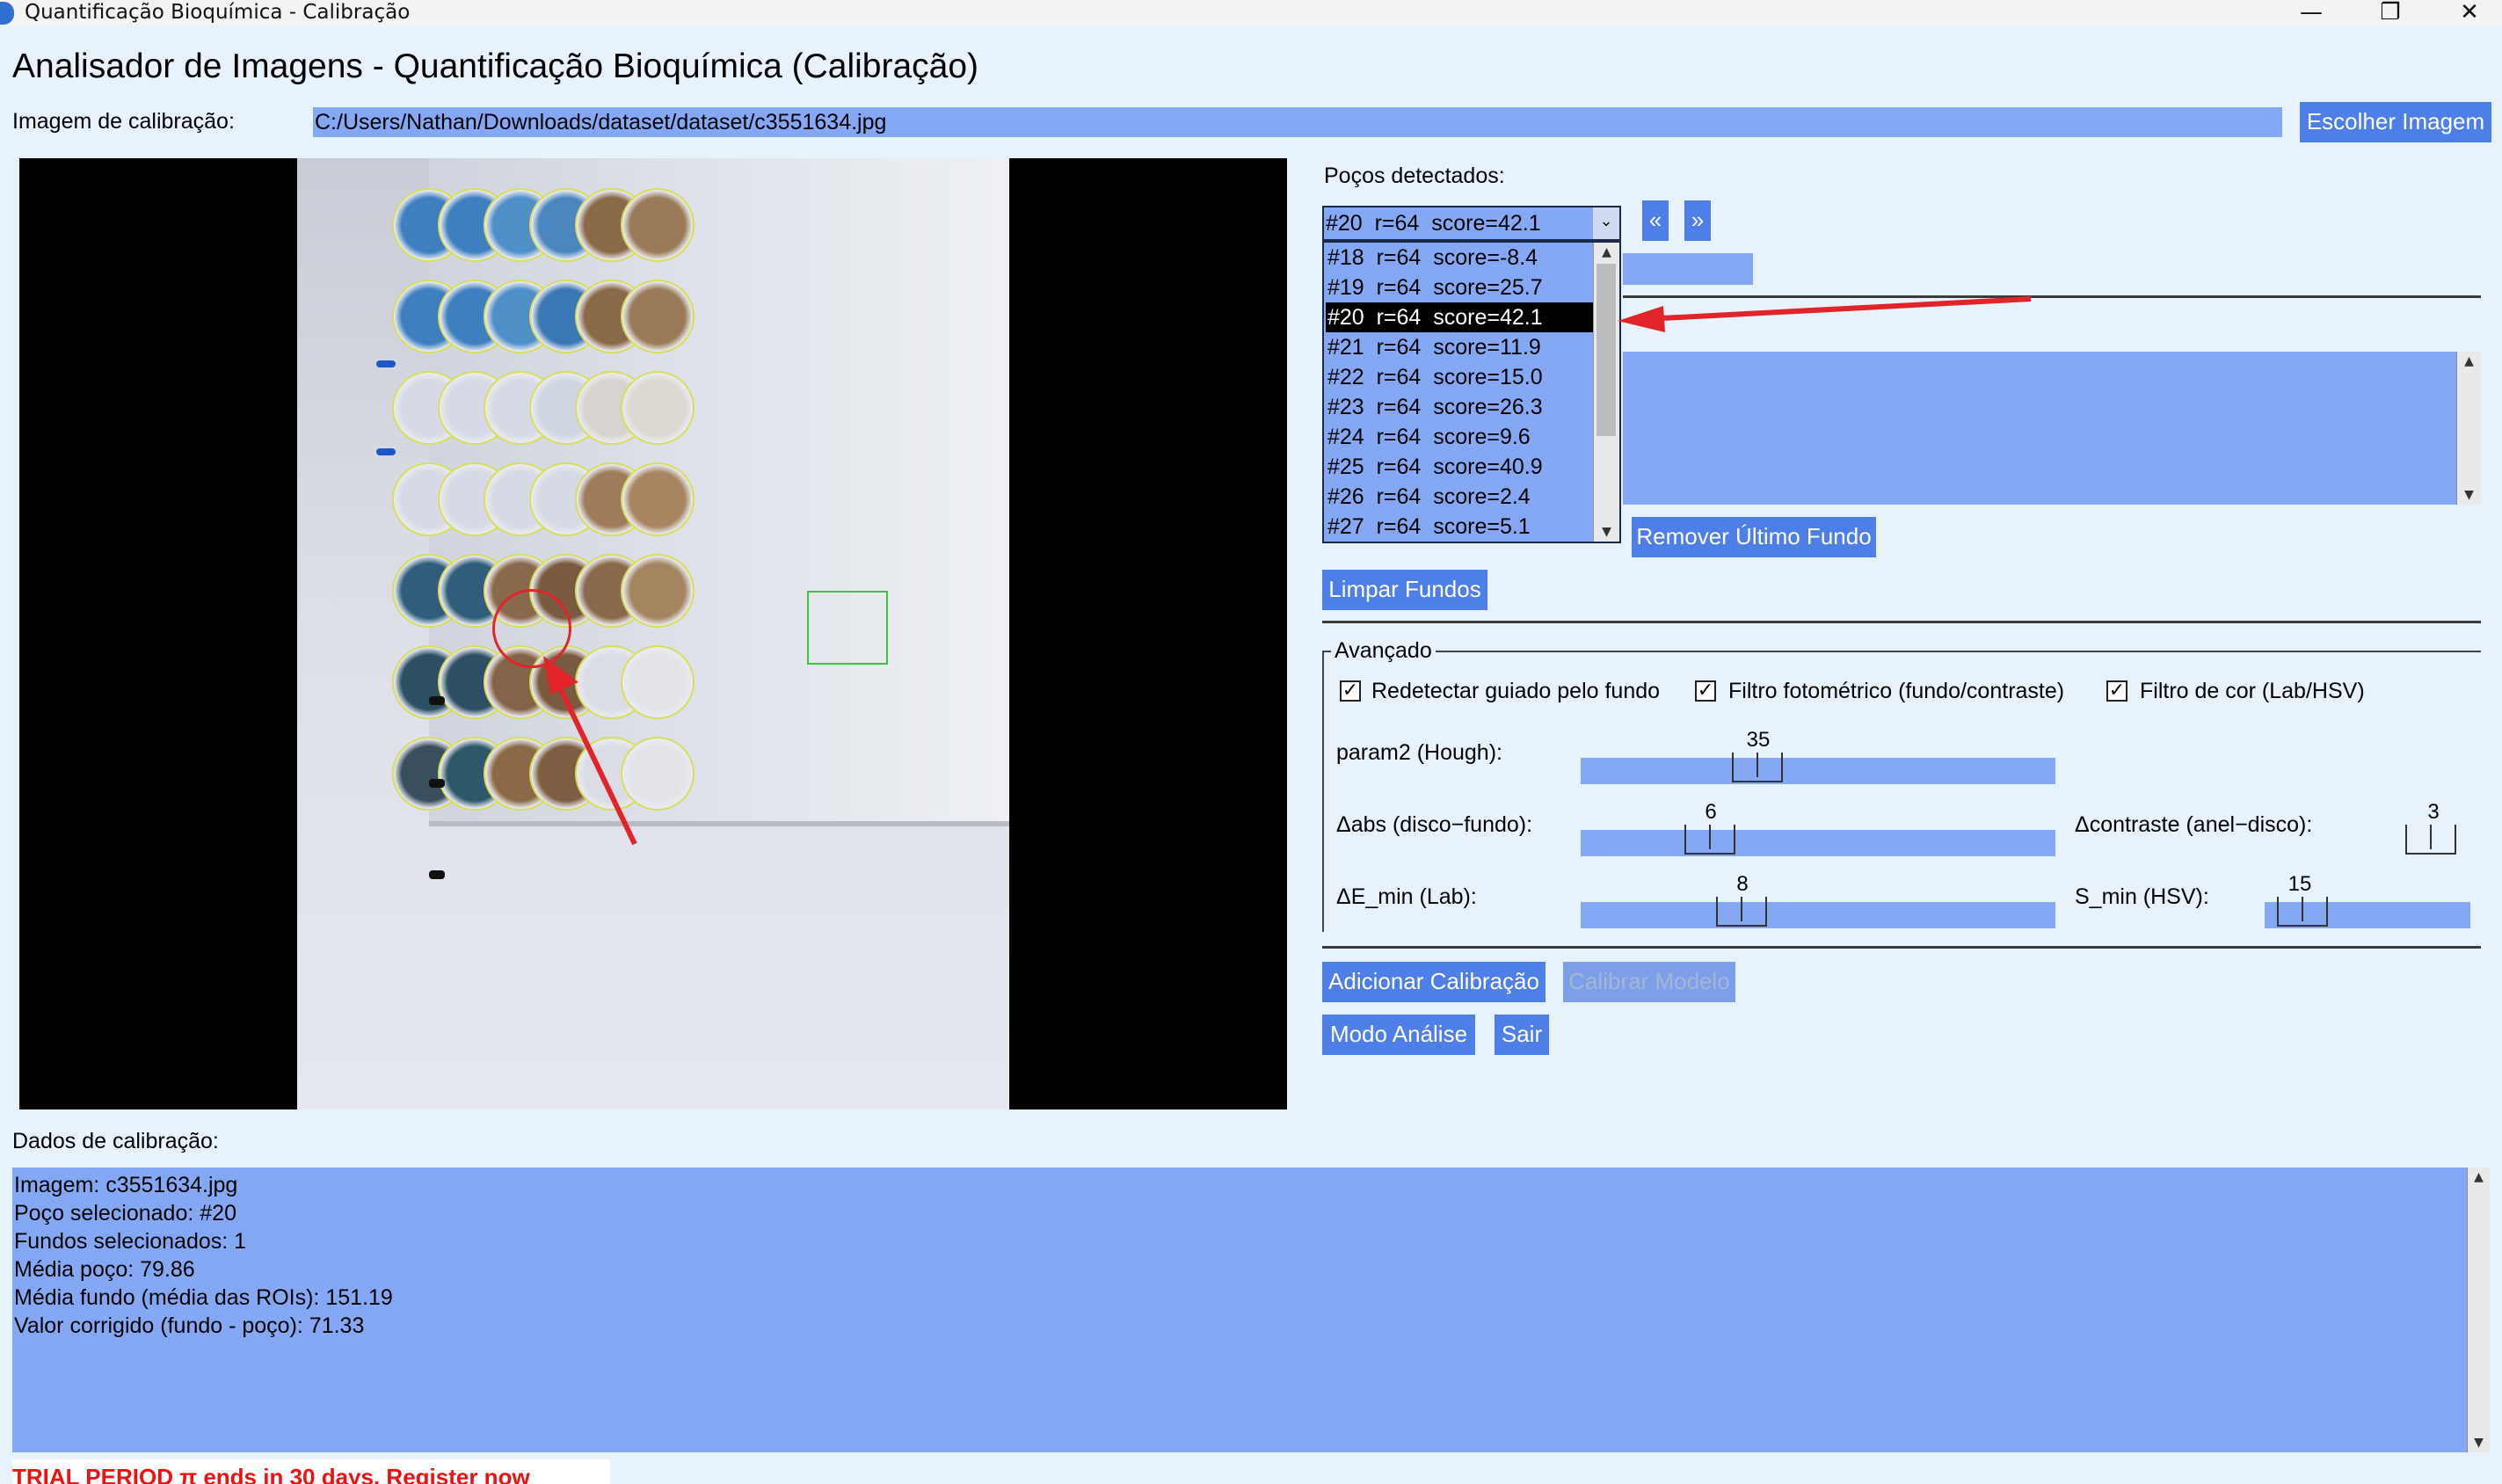  I want to click on param2-value: 35, so click(1759, 740).